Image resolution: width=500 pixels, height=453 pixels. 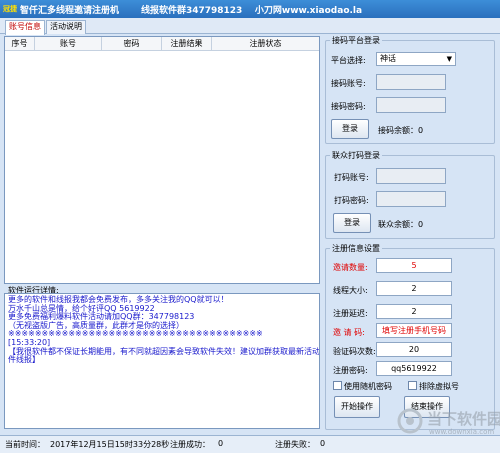 What do you see at coordinates (187, 44) in the screenshot?
I see `column-header-result: 注册结果` at bounding box center [187, 44].